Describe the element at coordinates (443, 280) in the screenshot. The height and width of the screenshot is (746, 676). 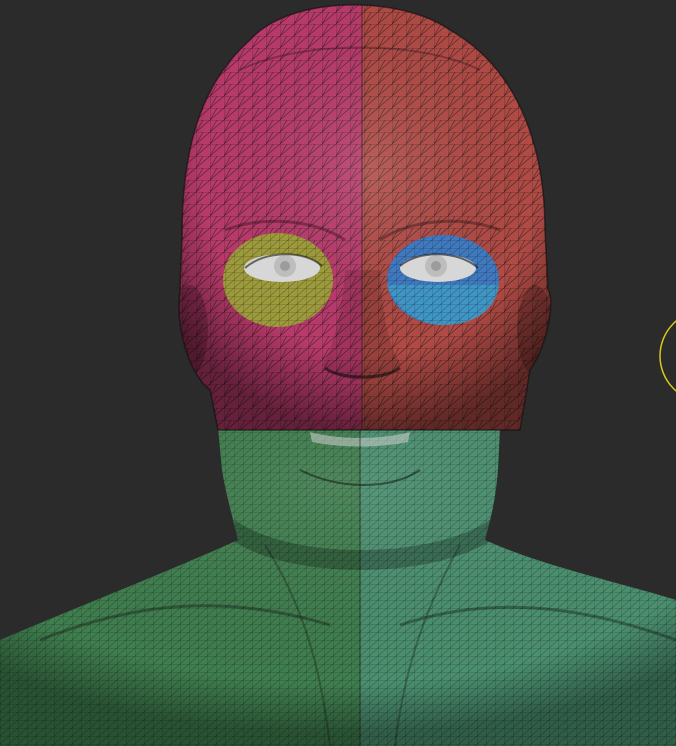
I see `polygroup-eye-socket-right` at that location.